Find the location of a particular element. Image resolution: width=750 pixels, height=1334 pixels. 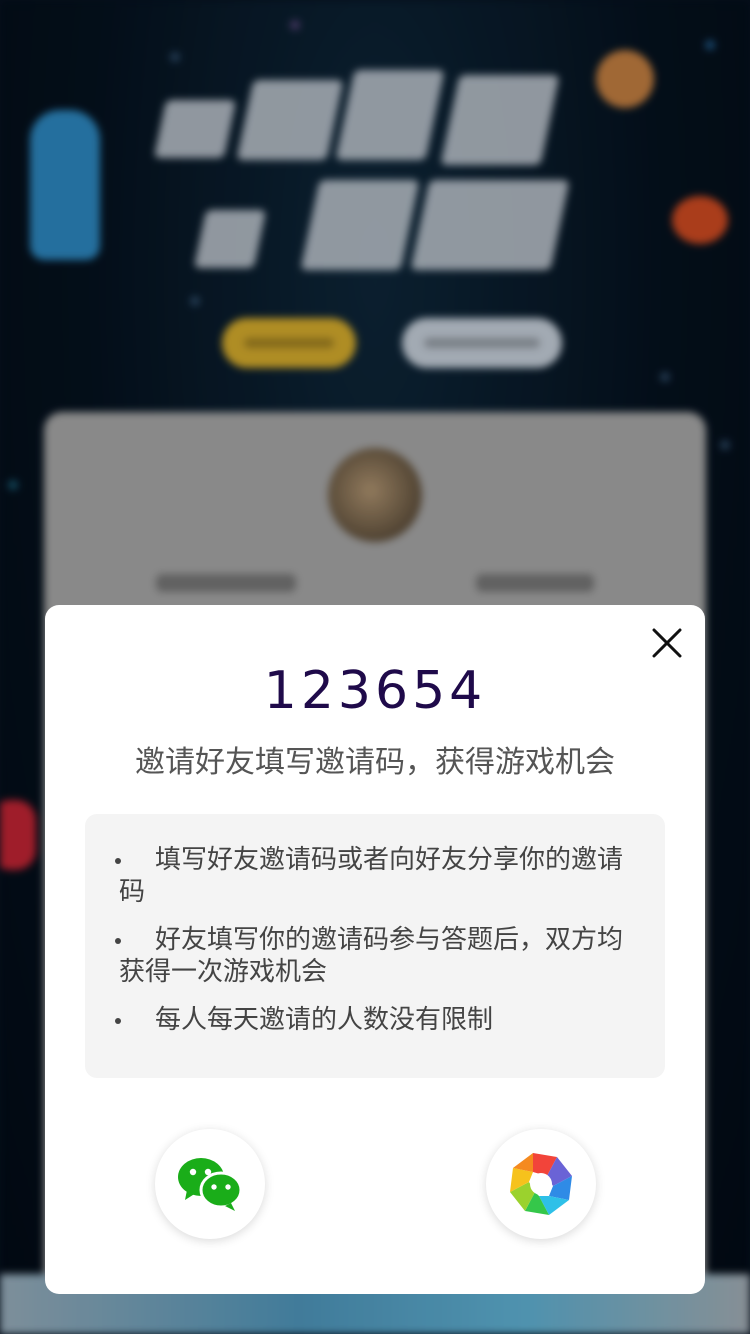

share-wechat-button is located at coordinates (210, 1184).